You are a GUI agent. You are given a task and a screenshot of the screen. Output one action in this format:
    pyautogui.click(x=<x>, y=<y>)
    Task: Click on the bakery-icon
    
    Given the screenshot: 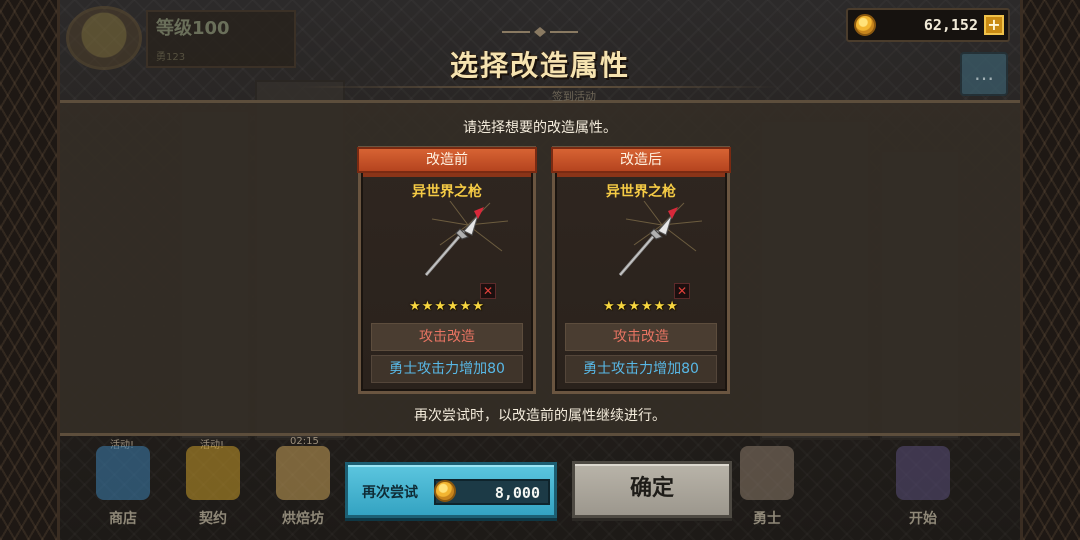 What is the action you would take?
    pyautogui.click(x=303, y=473)
    